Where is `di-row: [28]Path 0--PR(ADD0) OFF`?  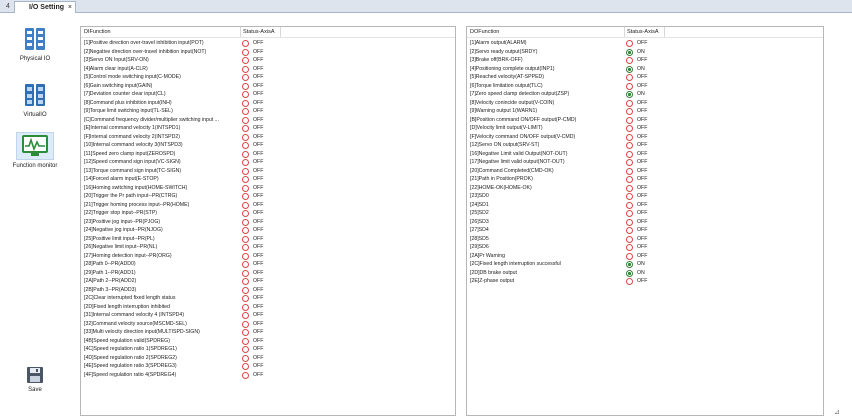
di-row: [28]Path 0--PR(ADD0) OFF is located at coordinates (268, 264).